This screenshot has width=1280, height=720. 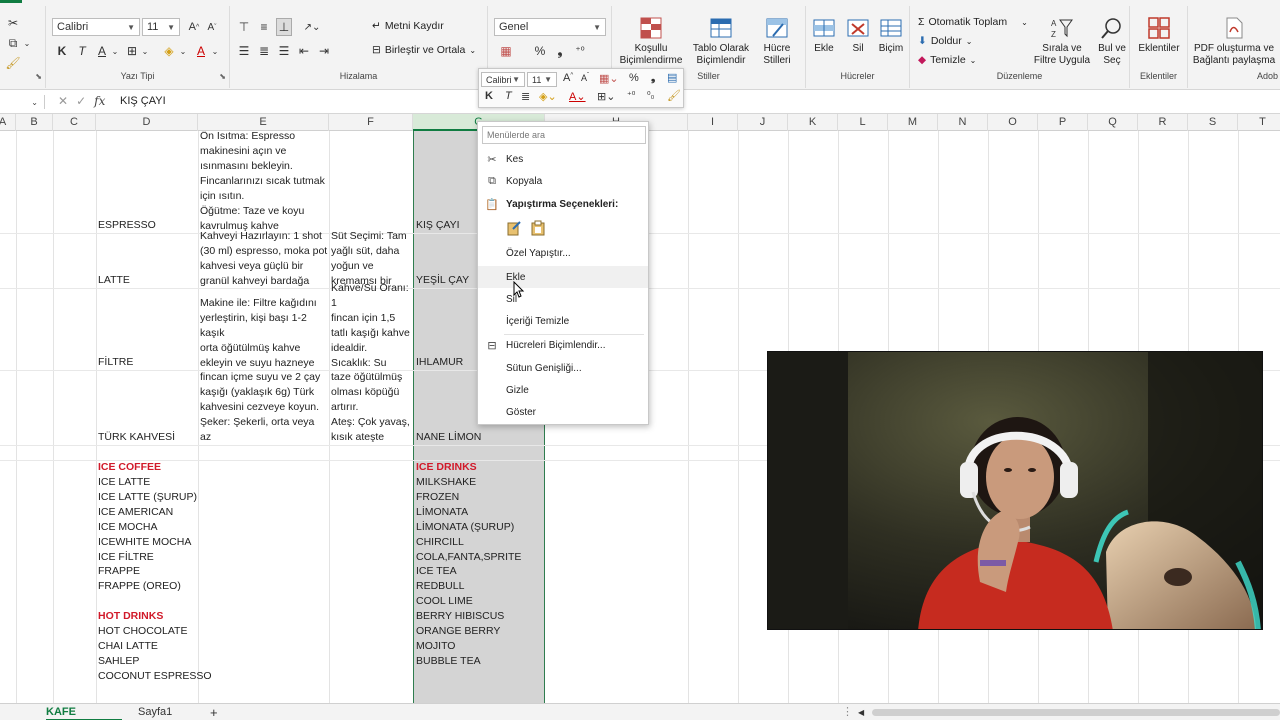 I want to click on pdf-share-button: PDF oluşturma ve Bağlantı paylaşma, so click(x=1234, y=41).